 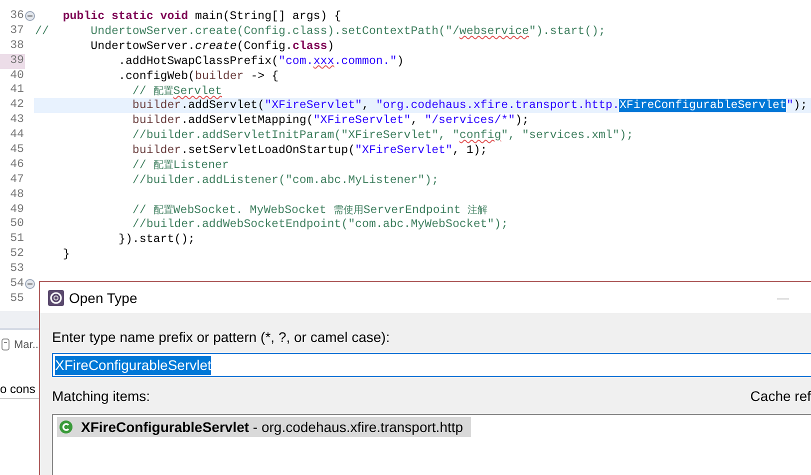 I want to click on line-number: 41, so click(x=17, y=90).